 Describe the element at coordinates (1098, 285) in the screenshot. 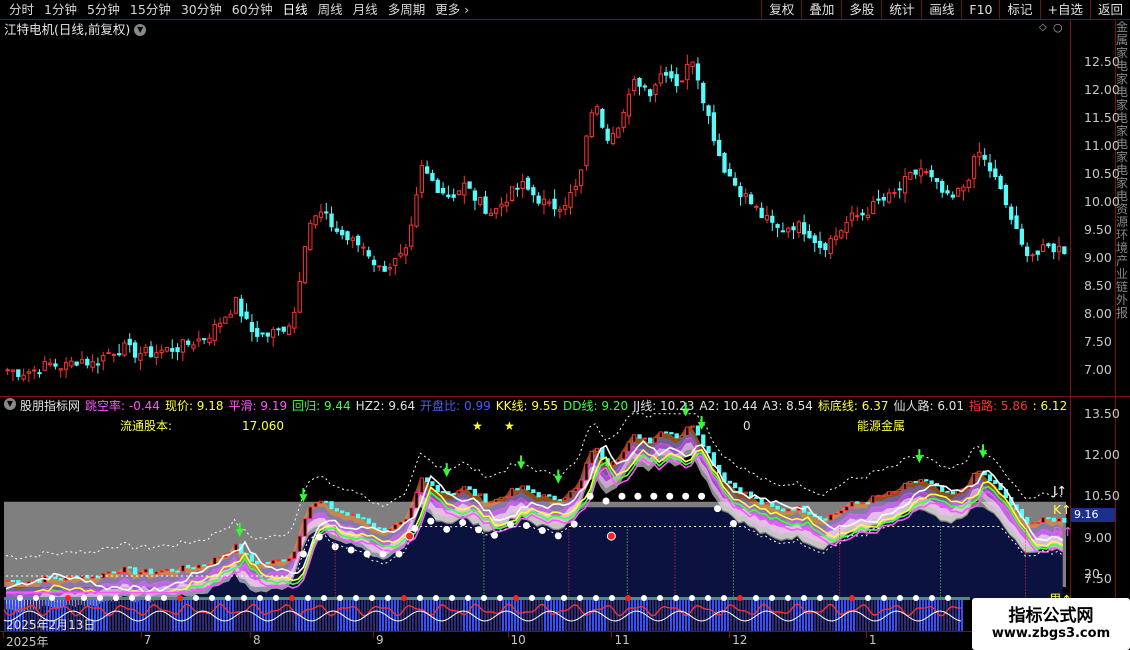

I see `price-tick-label: 8.50` at that location.